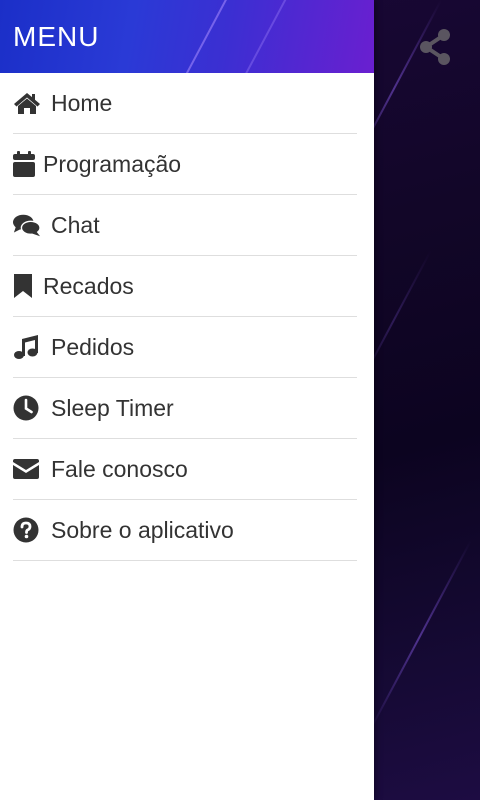 The height and width of the screenshot is (800, 480). What do you see at coordinates (185, 408) in the screenshot?
I see `menu-item-sleep-timer: Sleep Timer` at bounding box center [185, 408].